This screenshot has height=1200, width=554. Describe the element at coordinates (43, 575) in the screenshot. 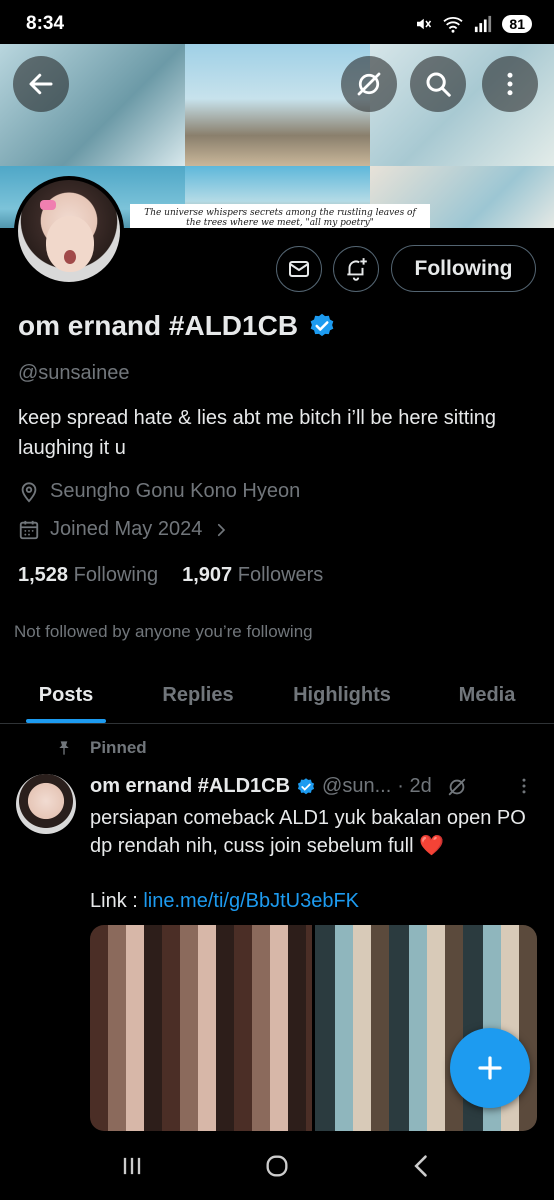

I see `following-count: 1,528` at that location.